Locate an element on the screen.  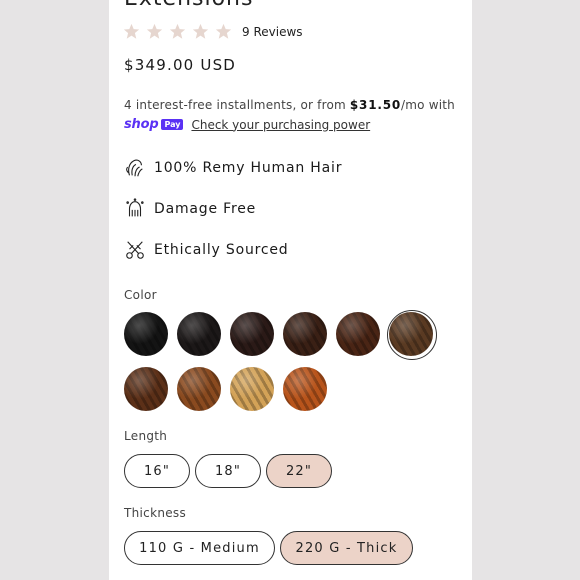
thickness-label: Thickness is located at coordinates (155, 513).